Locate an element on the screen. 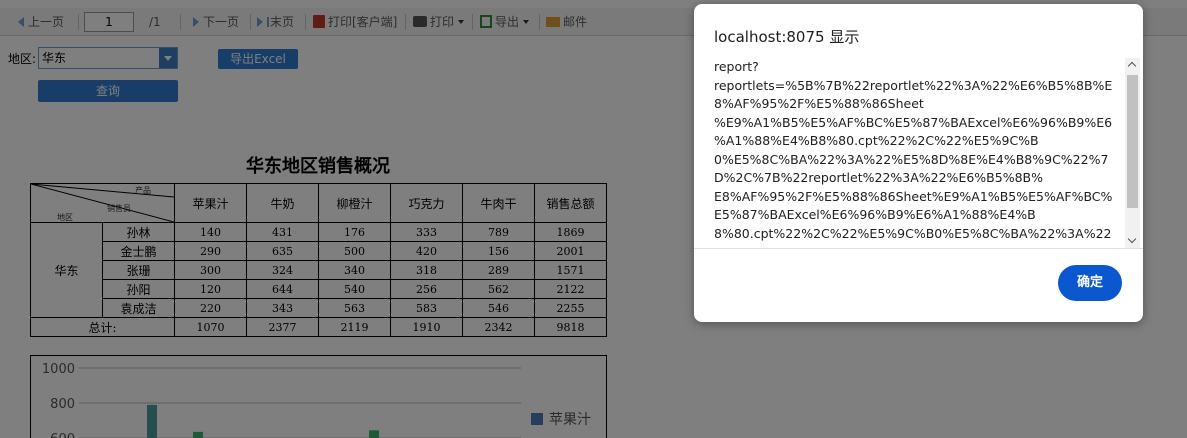 This screenshot has height=438, width=1187. dialog-title: localhost:8075 显示 is located at coordinates (787, 37).